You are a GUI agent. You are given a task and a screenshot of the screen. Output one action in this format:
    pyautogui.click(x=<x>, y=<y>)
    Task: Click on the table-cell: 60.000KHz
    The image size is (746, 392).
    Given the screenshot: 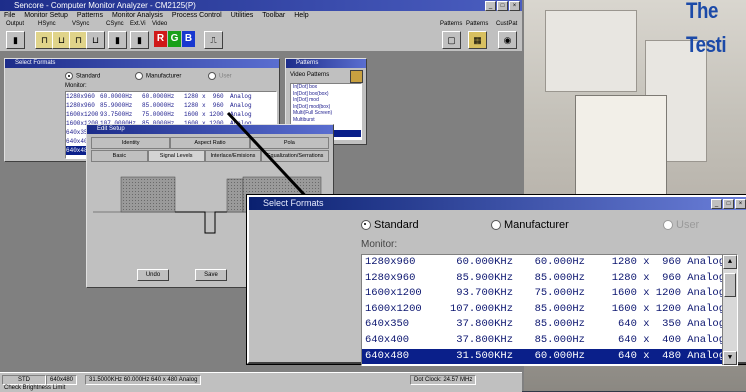 What is the action you would take?
    pyautogui.click(x=484, y=262)
    